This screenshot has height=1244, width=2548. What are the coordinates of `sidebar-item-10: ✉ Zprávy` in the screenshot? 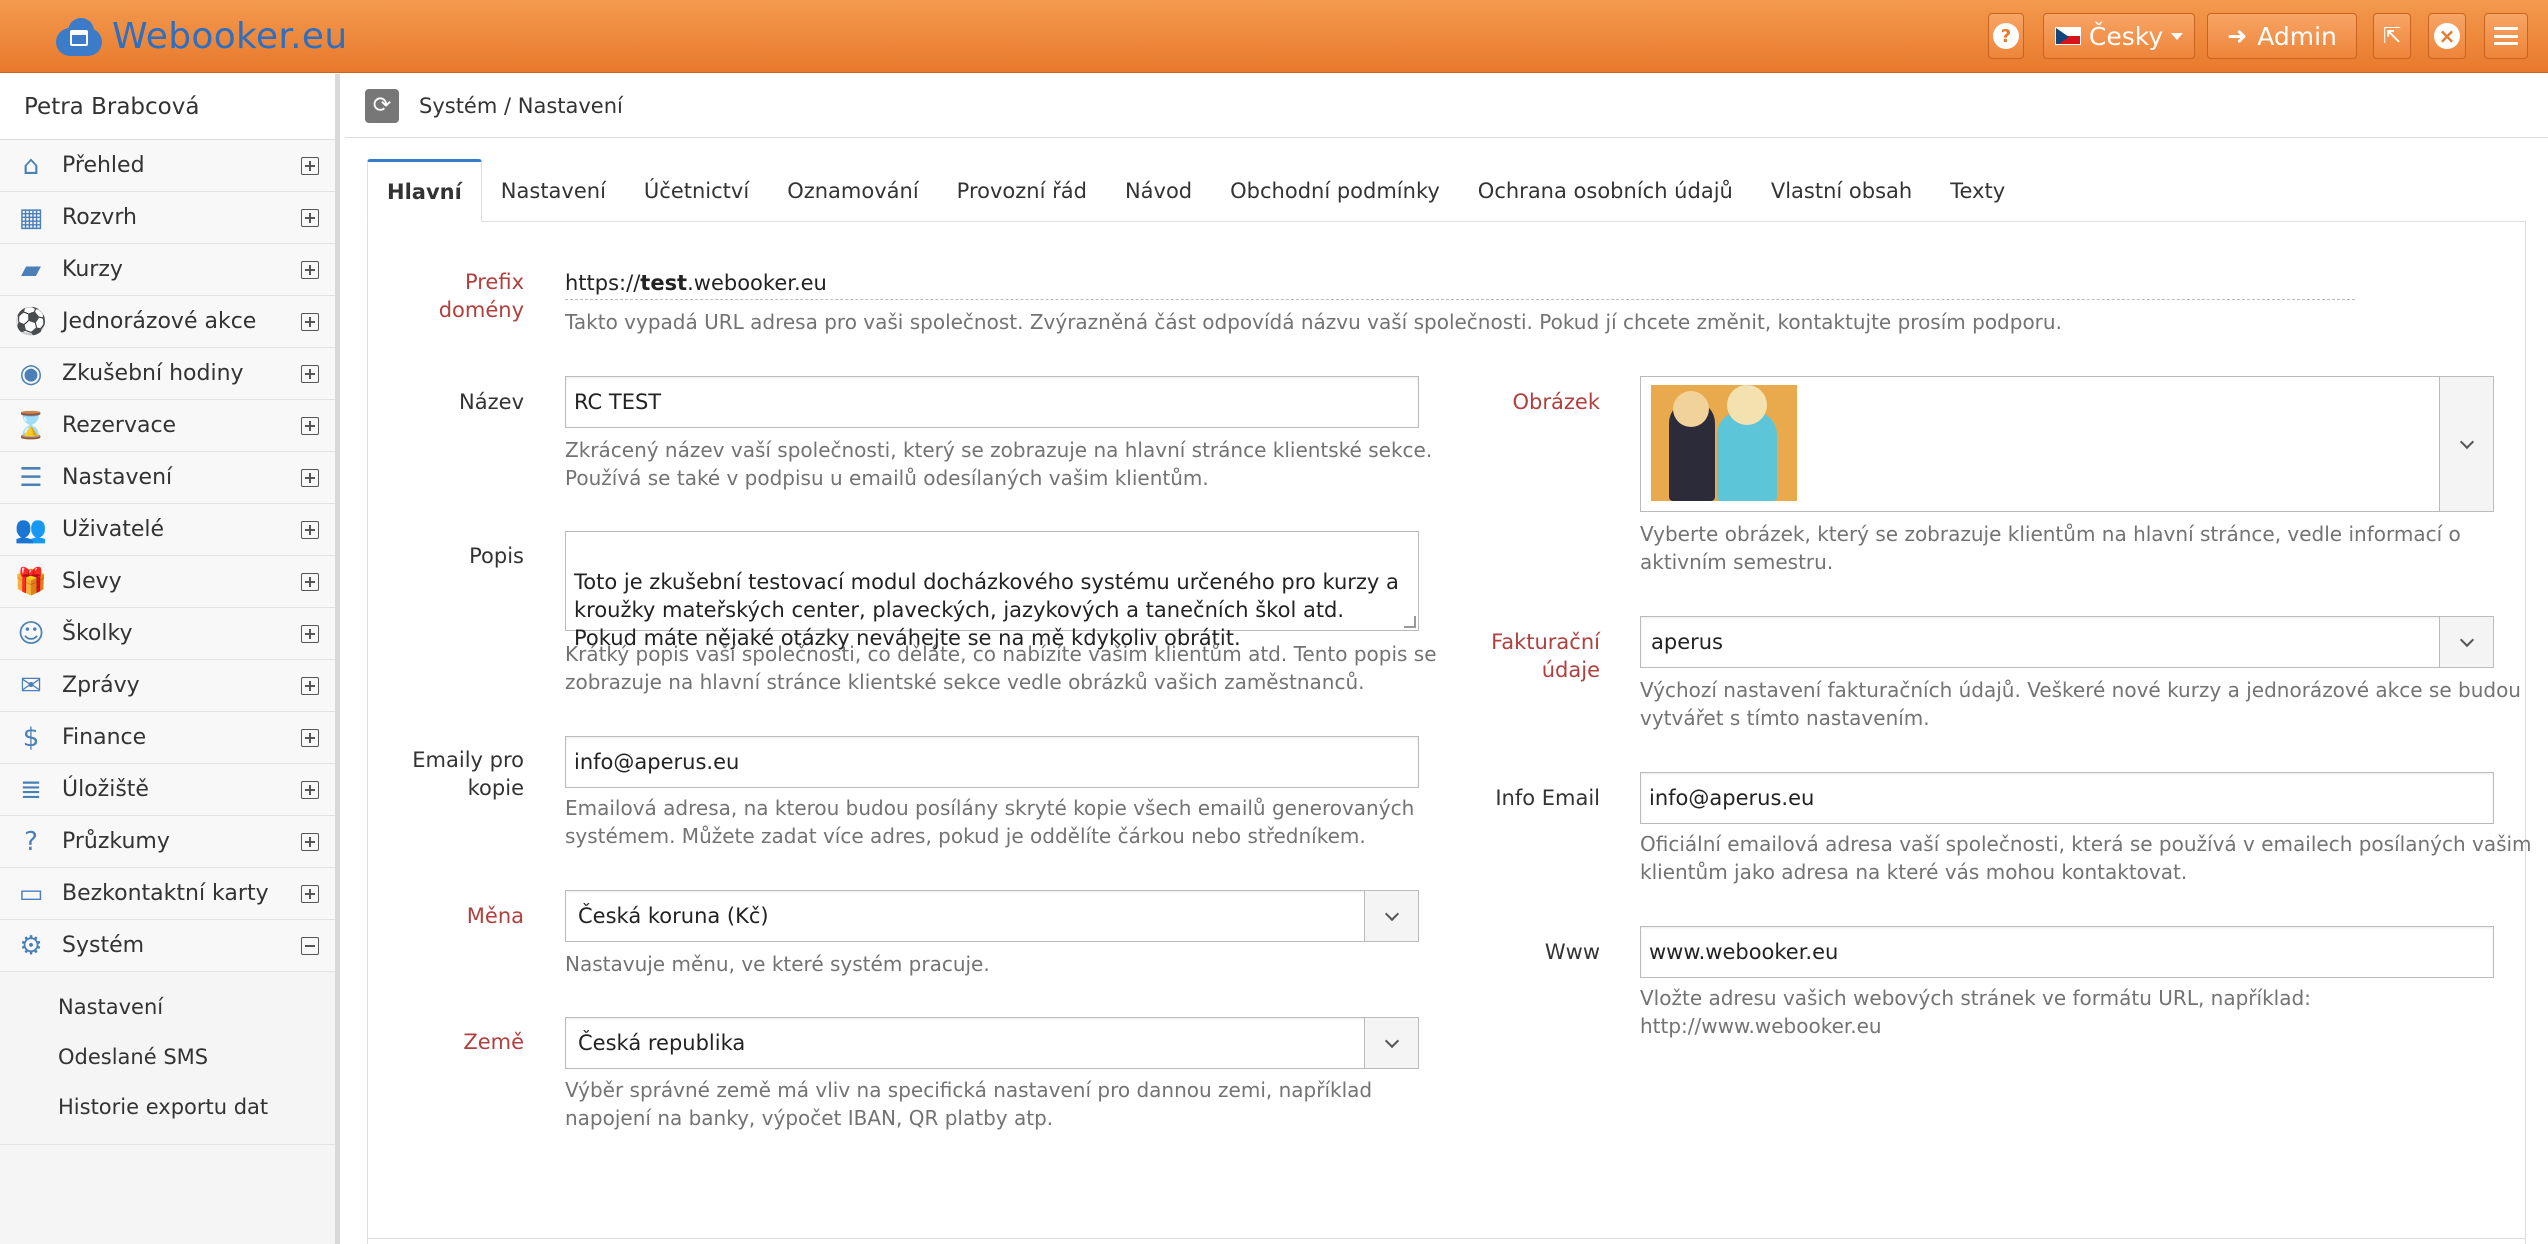 It's located at (167, 686).